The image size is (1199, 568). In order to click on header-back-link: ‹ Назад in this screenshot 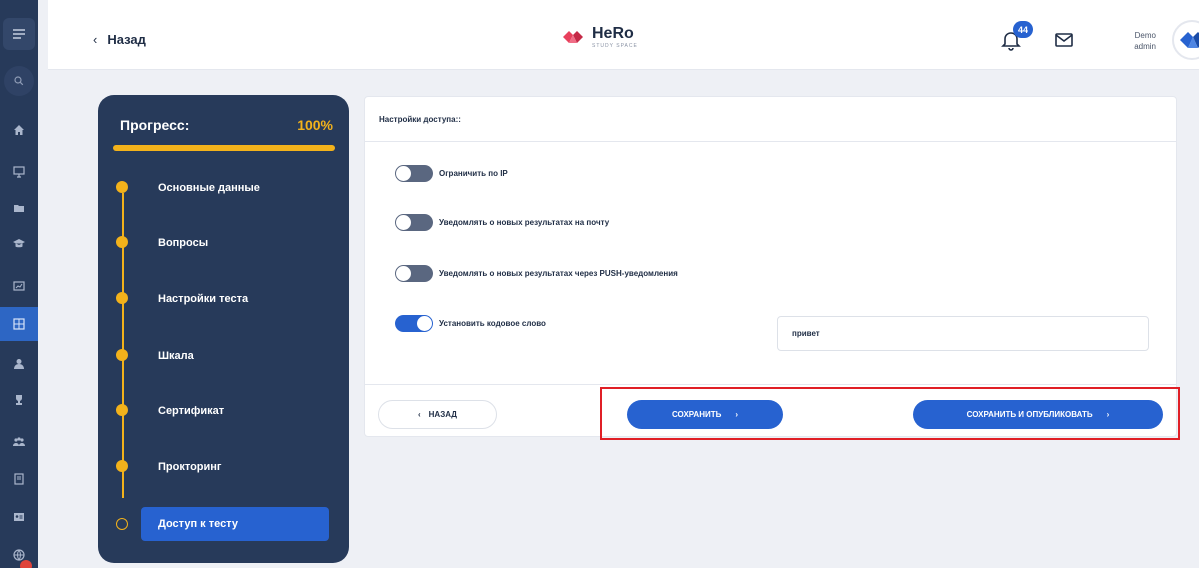, I will do `click(119, 39)`.